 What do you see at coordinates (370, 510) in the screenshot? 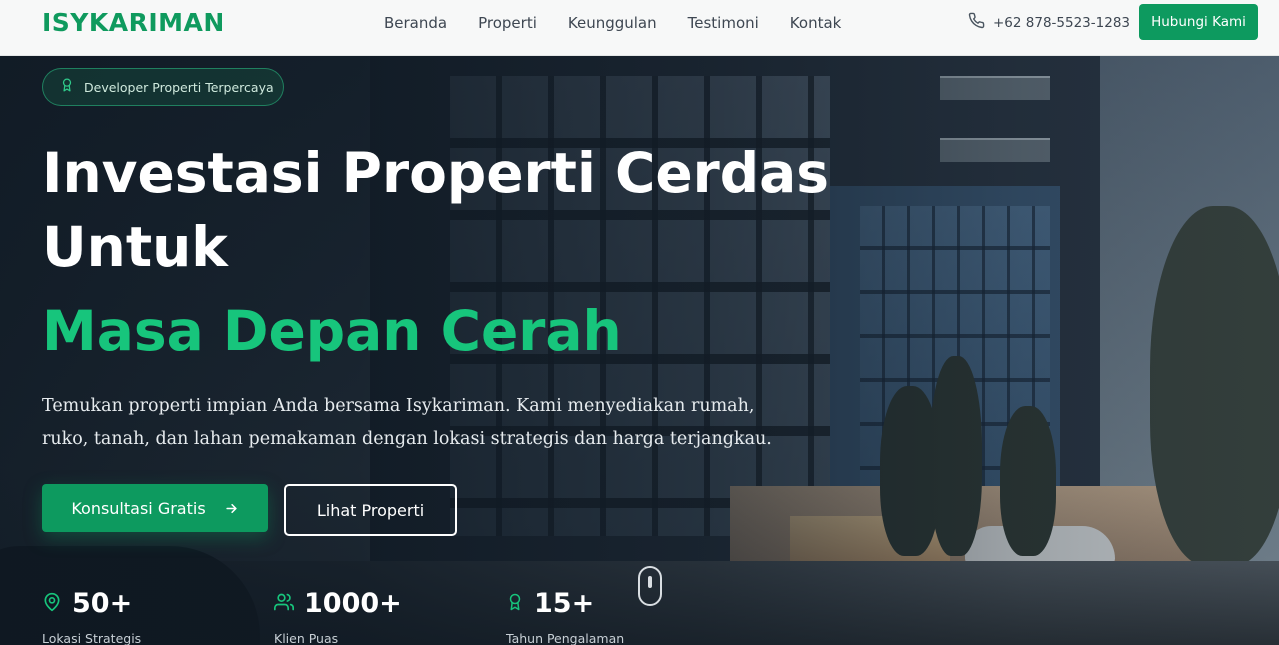
I see `view-properties-button: Lihat Properti` at bounding box center [370, 510].